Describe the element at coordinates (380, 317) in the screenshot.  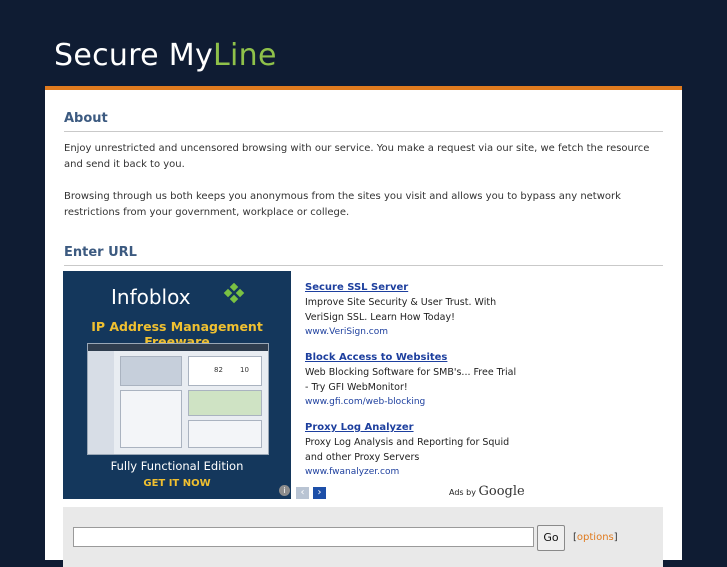
I see `ad-text-line: VeriSign SSL. Learn How Today!` at that location.